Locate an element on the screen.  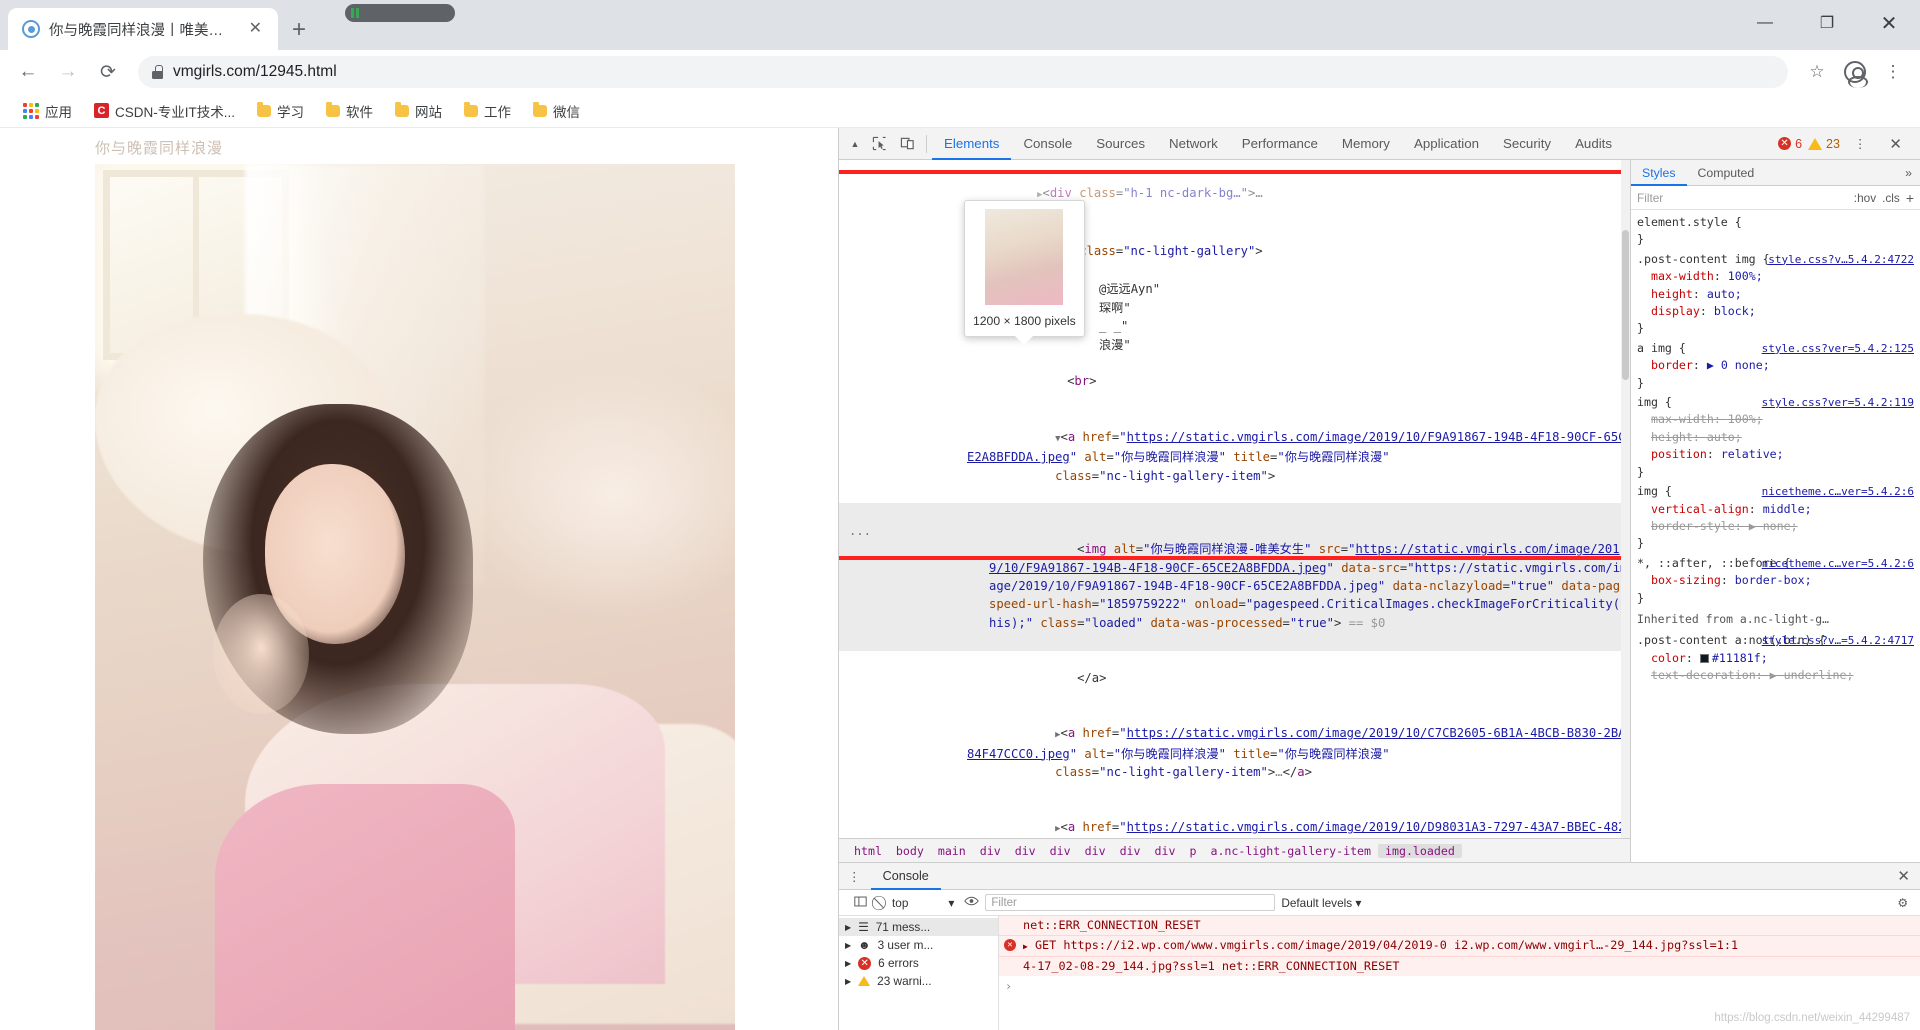
console-filter-input: Filter is located at coordinates (1130, 902).